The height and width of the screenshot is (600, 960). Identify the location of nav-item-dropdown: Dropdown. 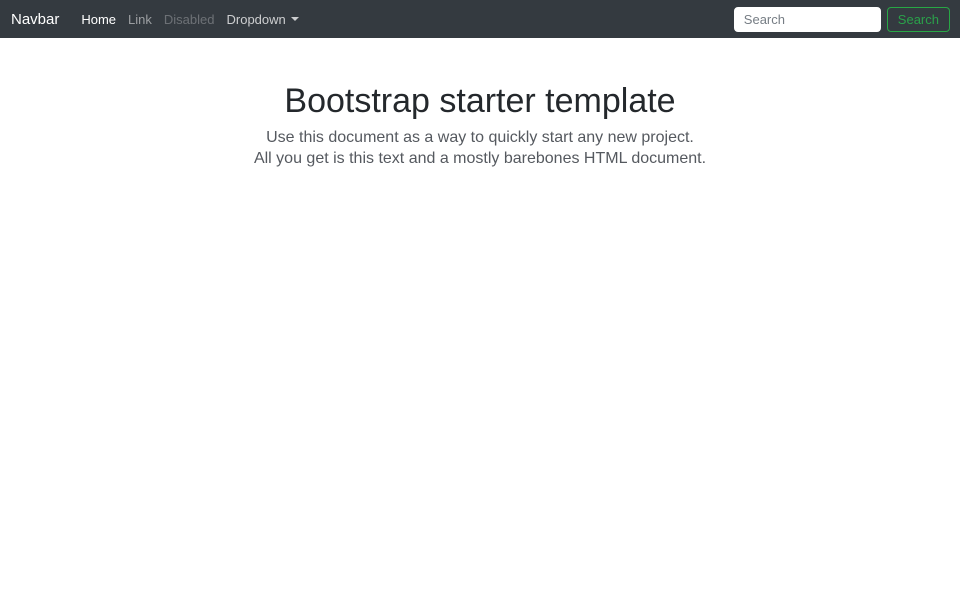
(263, 19).